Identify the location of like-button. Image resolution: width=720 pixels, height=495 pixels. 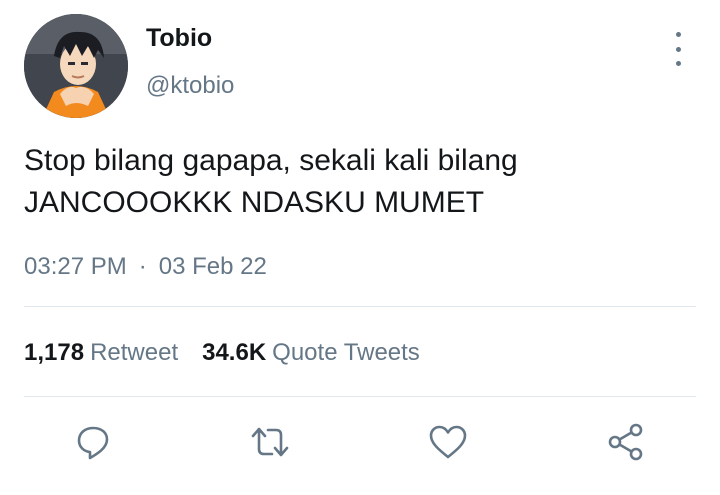
(448, 442).